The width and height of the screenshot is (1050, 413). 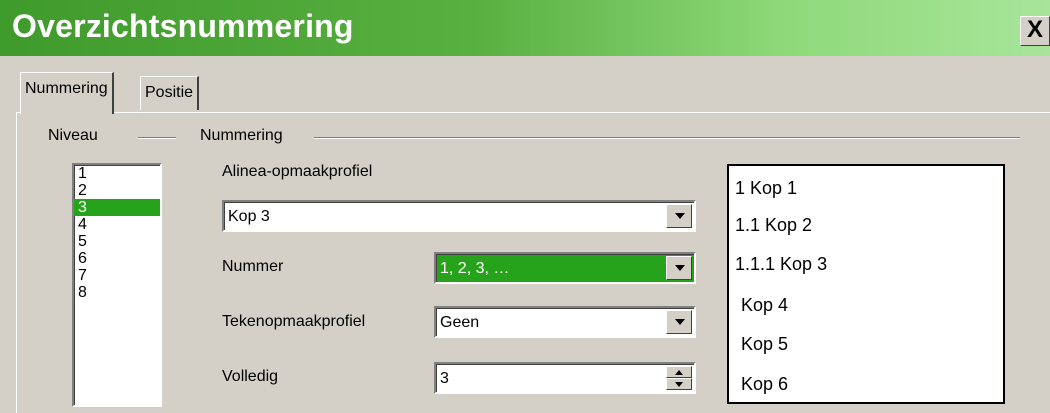 I want to click on preview-line: 1.1.1 Kop 3, so click(x=781, y=264).